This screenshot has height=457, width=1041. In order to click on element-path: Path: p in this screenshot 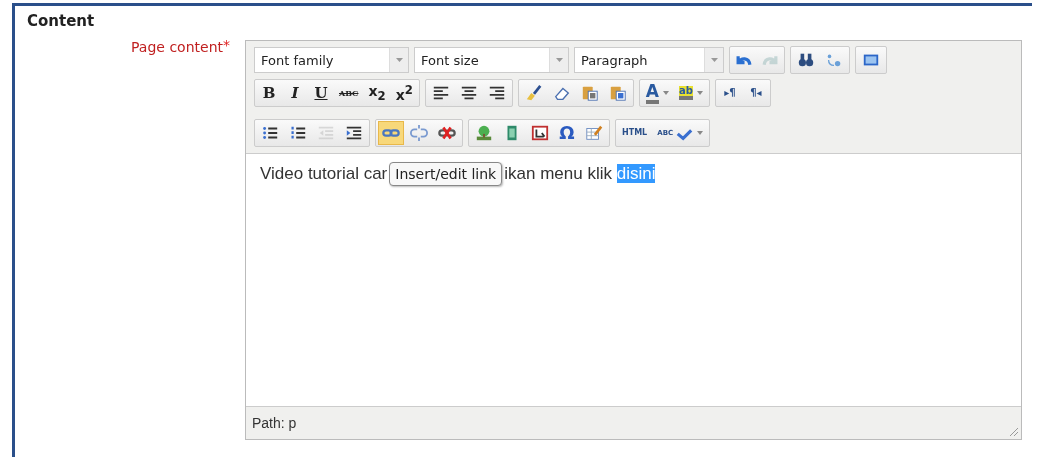, I will do `click(274, 423)`.